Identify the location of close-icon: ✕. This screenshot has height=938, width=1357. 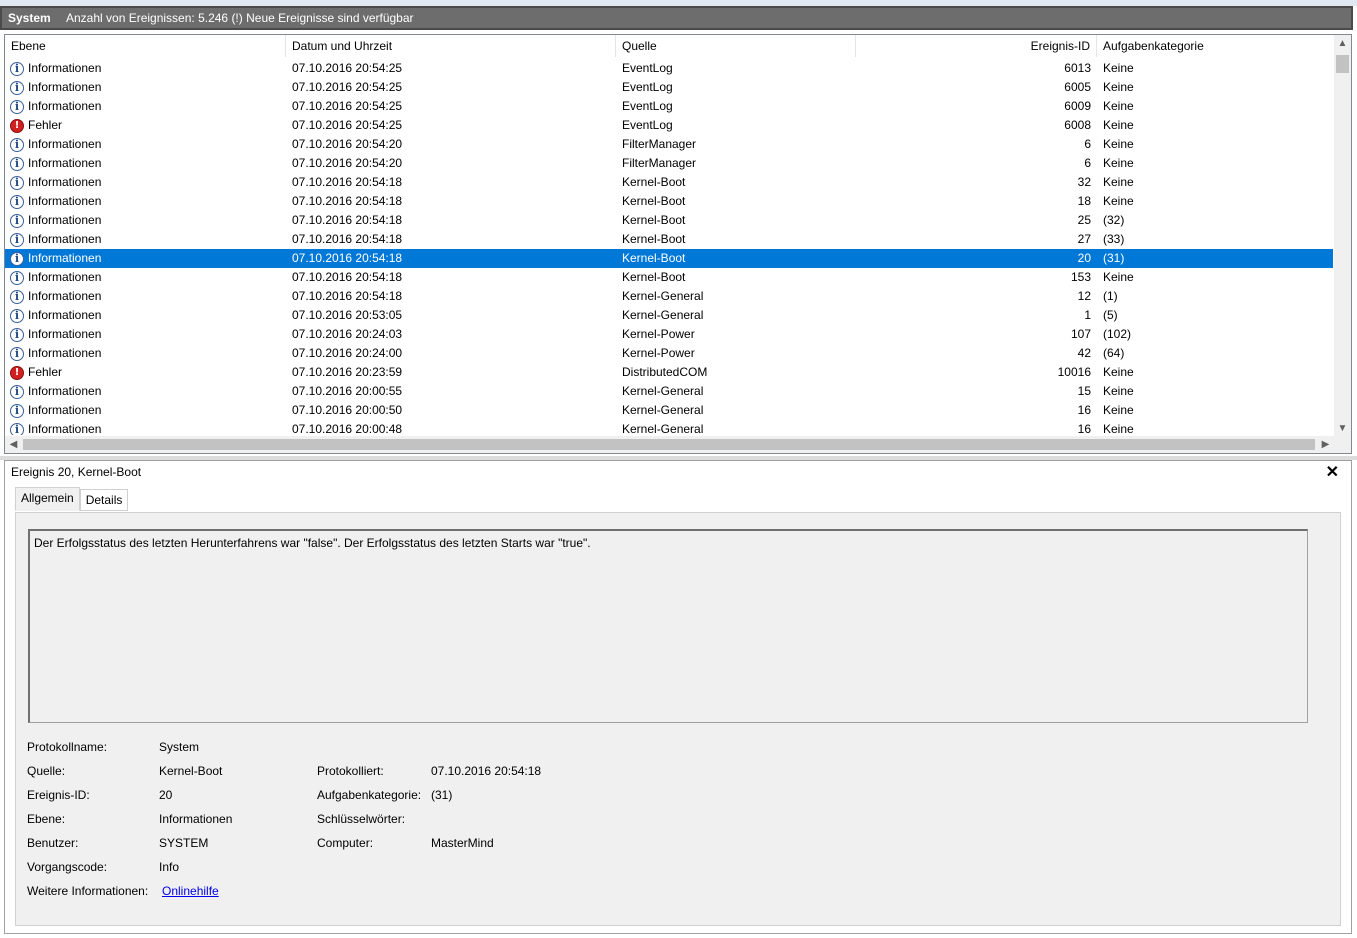
(1332, 472).